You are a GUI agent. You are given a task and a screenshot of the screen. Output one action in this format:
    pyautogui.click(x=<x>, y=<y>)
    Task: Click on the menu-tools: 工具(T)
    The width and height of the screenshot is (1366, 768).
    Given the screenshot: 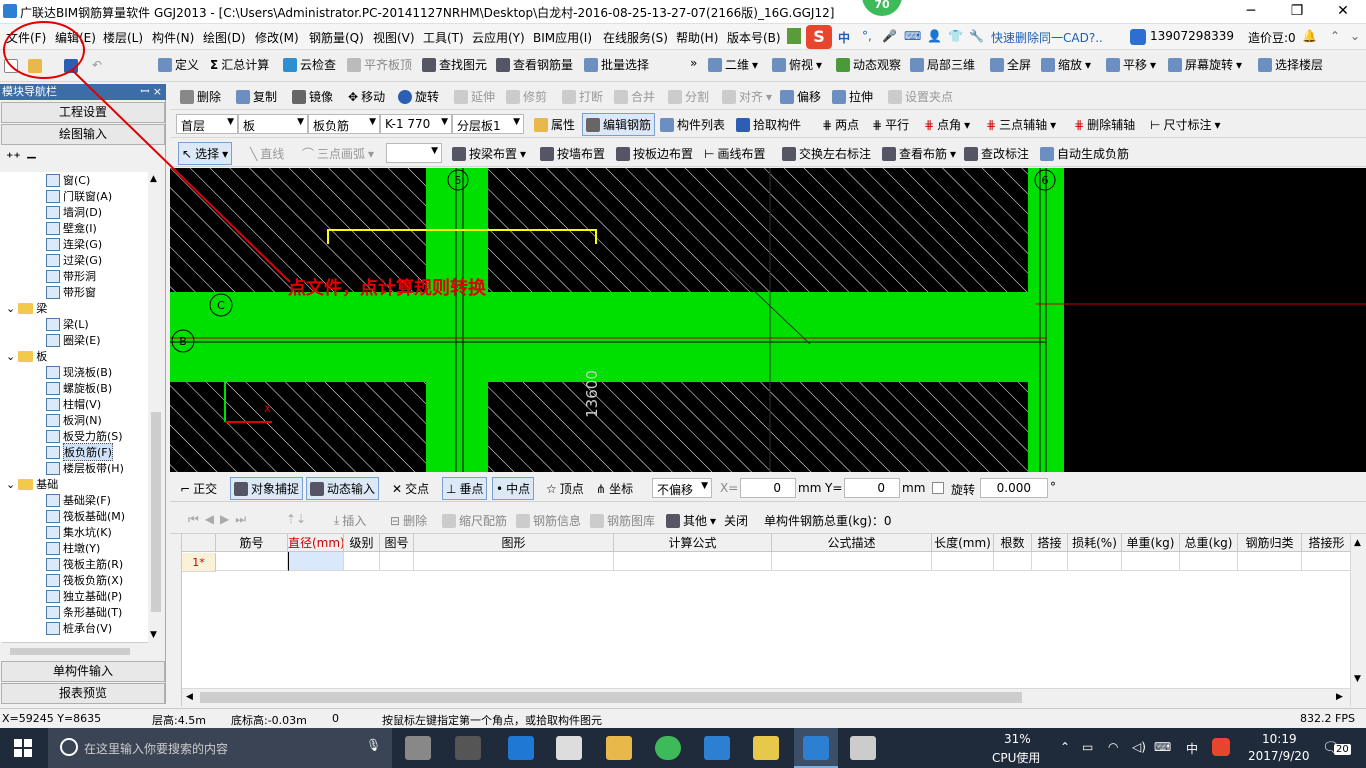 What is the action you would take?
    pyautogui.click(x=443, y=37)
    